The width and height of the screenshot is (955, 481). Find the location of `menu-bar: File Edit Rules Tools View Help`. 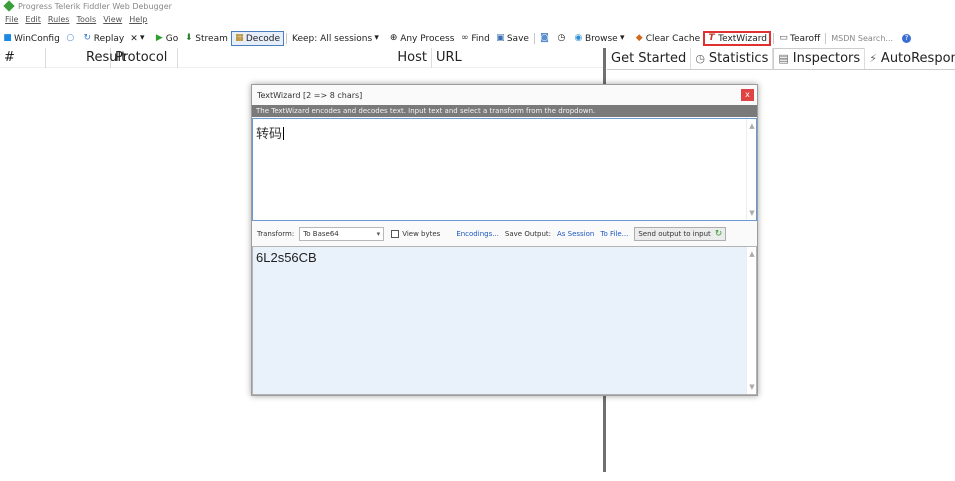

menu-bar: File Edit Rules Tools View Help is located at coordinates (77, 19).